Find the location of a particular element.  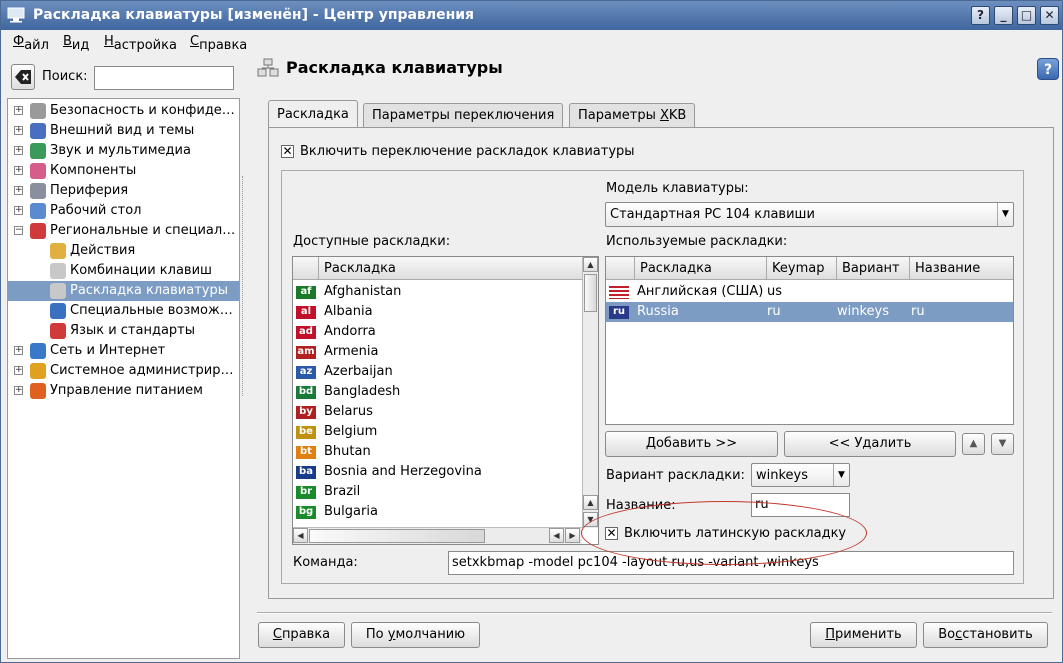

vertical-scrollbar: ▲ ▲ ▼ is located at coordinates (590, 392).